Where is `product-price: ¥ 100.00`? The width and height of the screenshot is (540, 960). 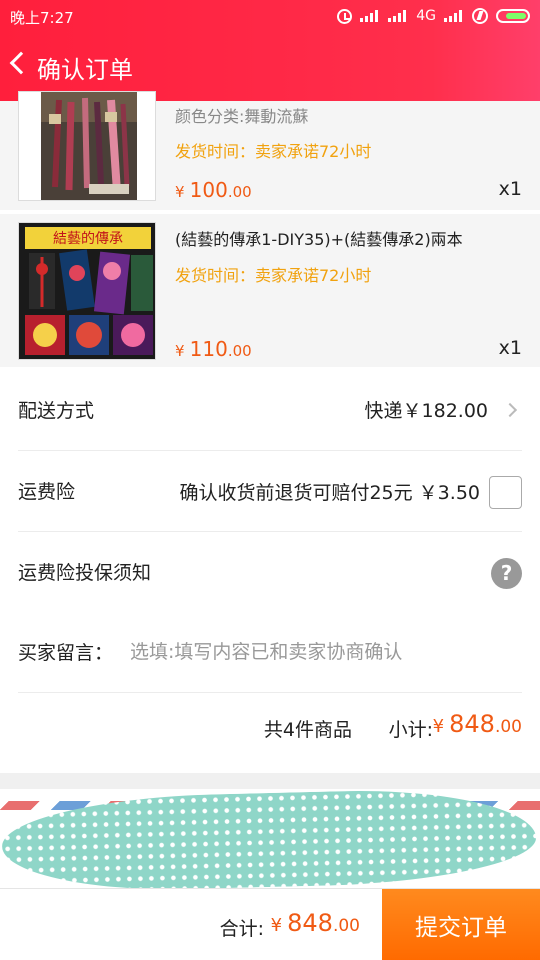
product-price: ¥ 100.00 is located at coordinates (213, 190).